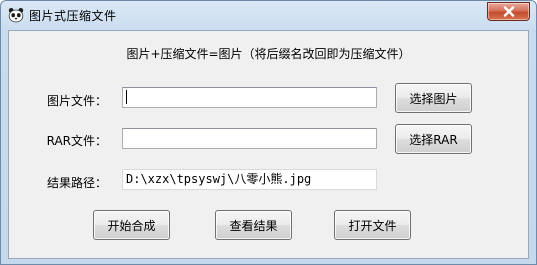 The width and height of the screenshot is (537, 265). Describe the element at coordinates (268, 15) in the screenshot. I see `title-bar: 图片式压缩文件` at that location.